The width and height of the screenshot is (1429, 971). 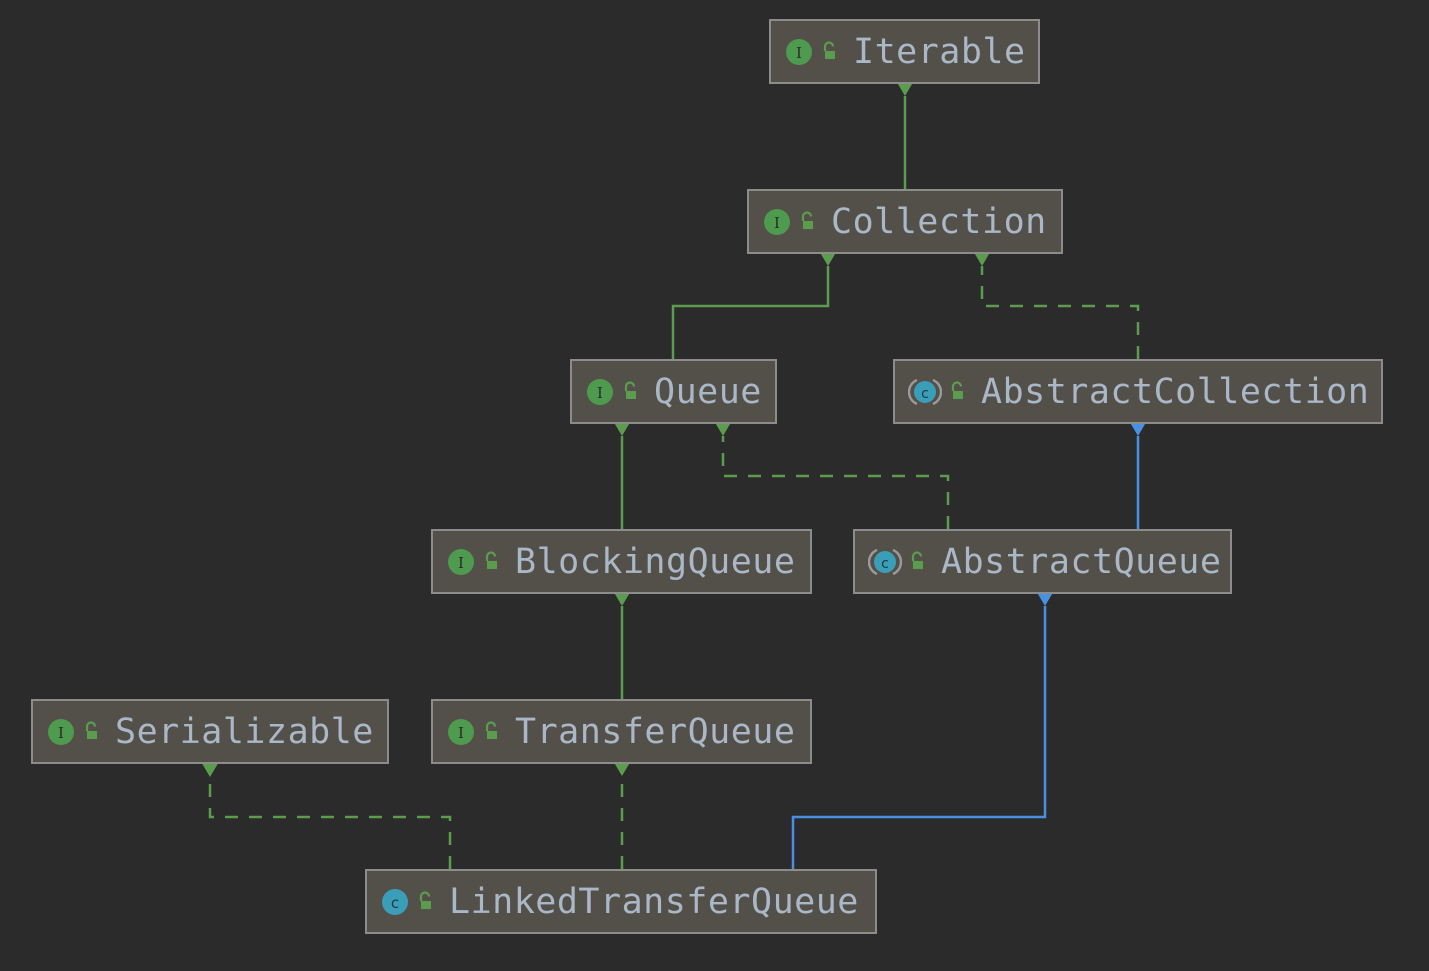 I want to click on node-icons-linked-transfer-queue: c, so click(x=407, y=902).